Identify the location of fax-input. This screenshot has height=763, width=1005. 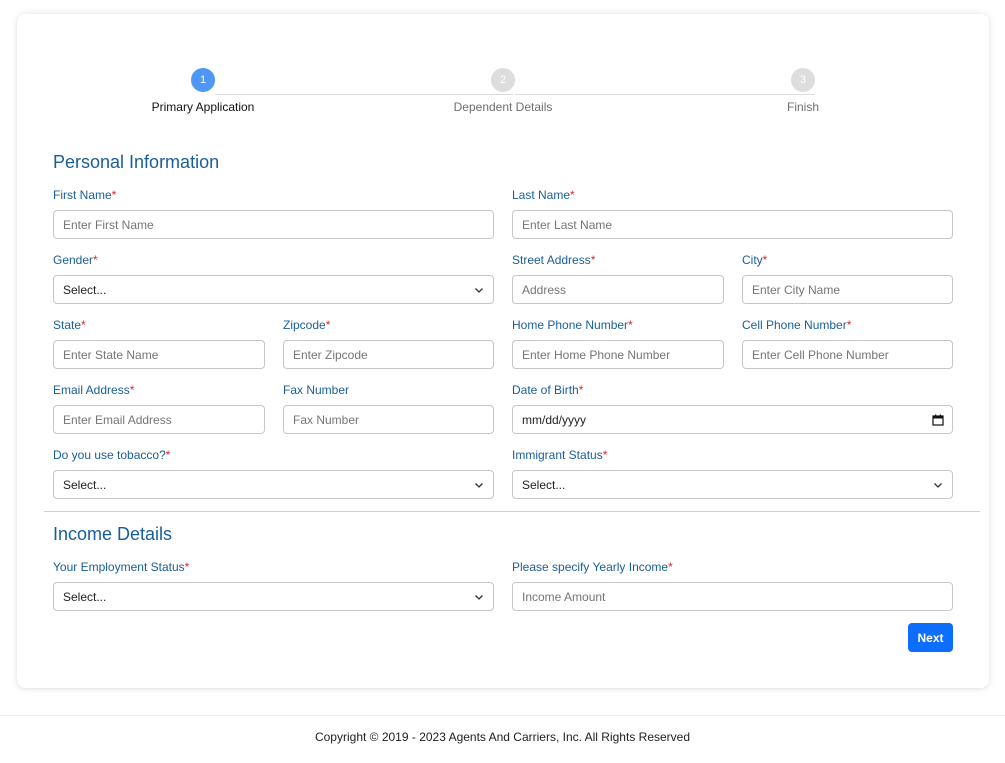
(388, 419).